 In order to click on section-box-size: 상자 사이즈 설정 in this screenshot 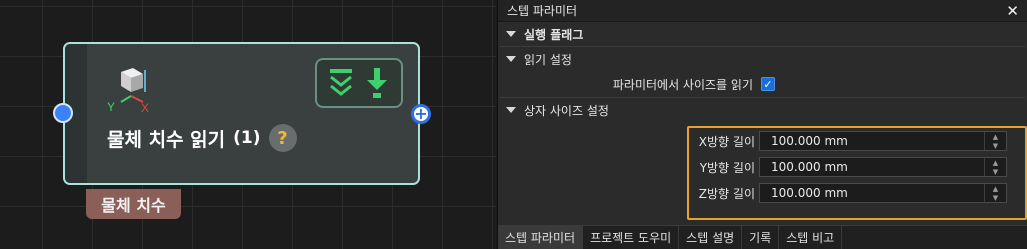, I will do `click(762, 110)`.